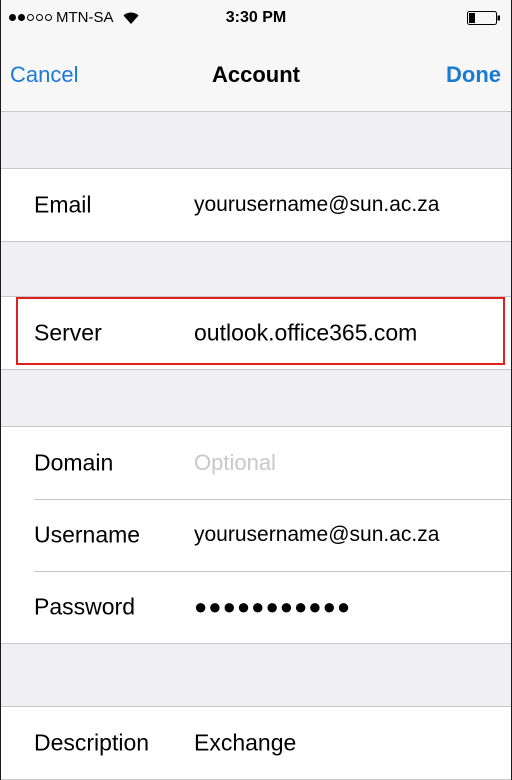  Describe the element at coordinates (272, 607) in the screenshot. I see `password-field: ●●●●●●●●●●●` at that location.